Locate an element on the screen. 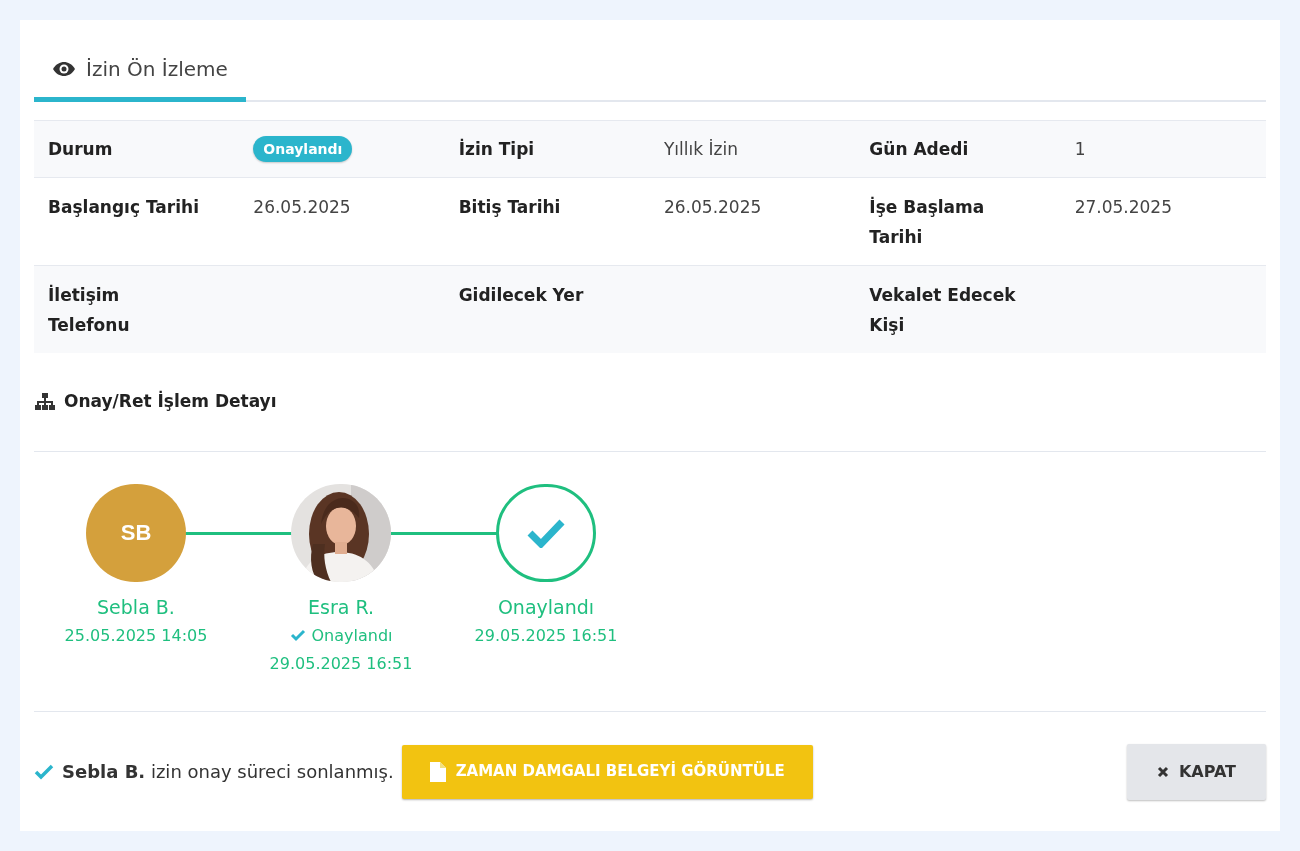 This screenshot has width=1300, height=851. field-label: Bitiş Tarihi is located at coordinates (509, 207).